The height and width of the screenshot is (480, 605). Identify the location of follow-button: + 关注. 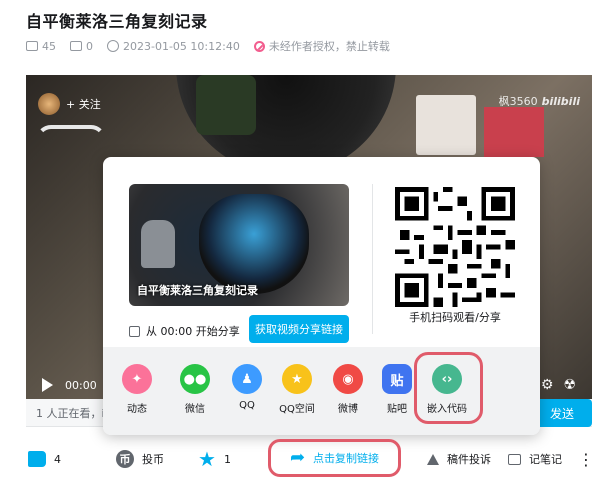
(83, 104).